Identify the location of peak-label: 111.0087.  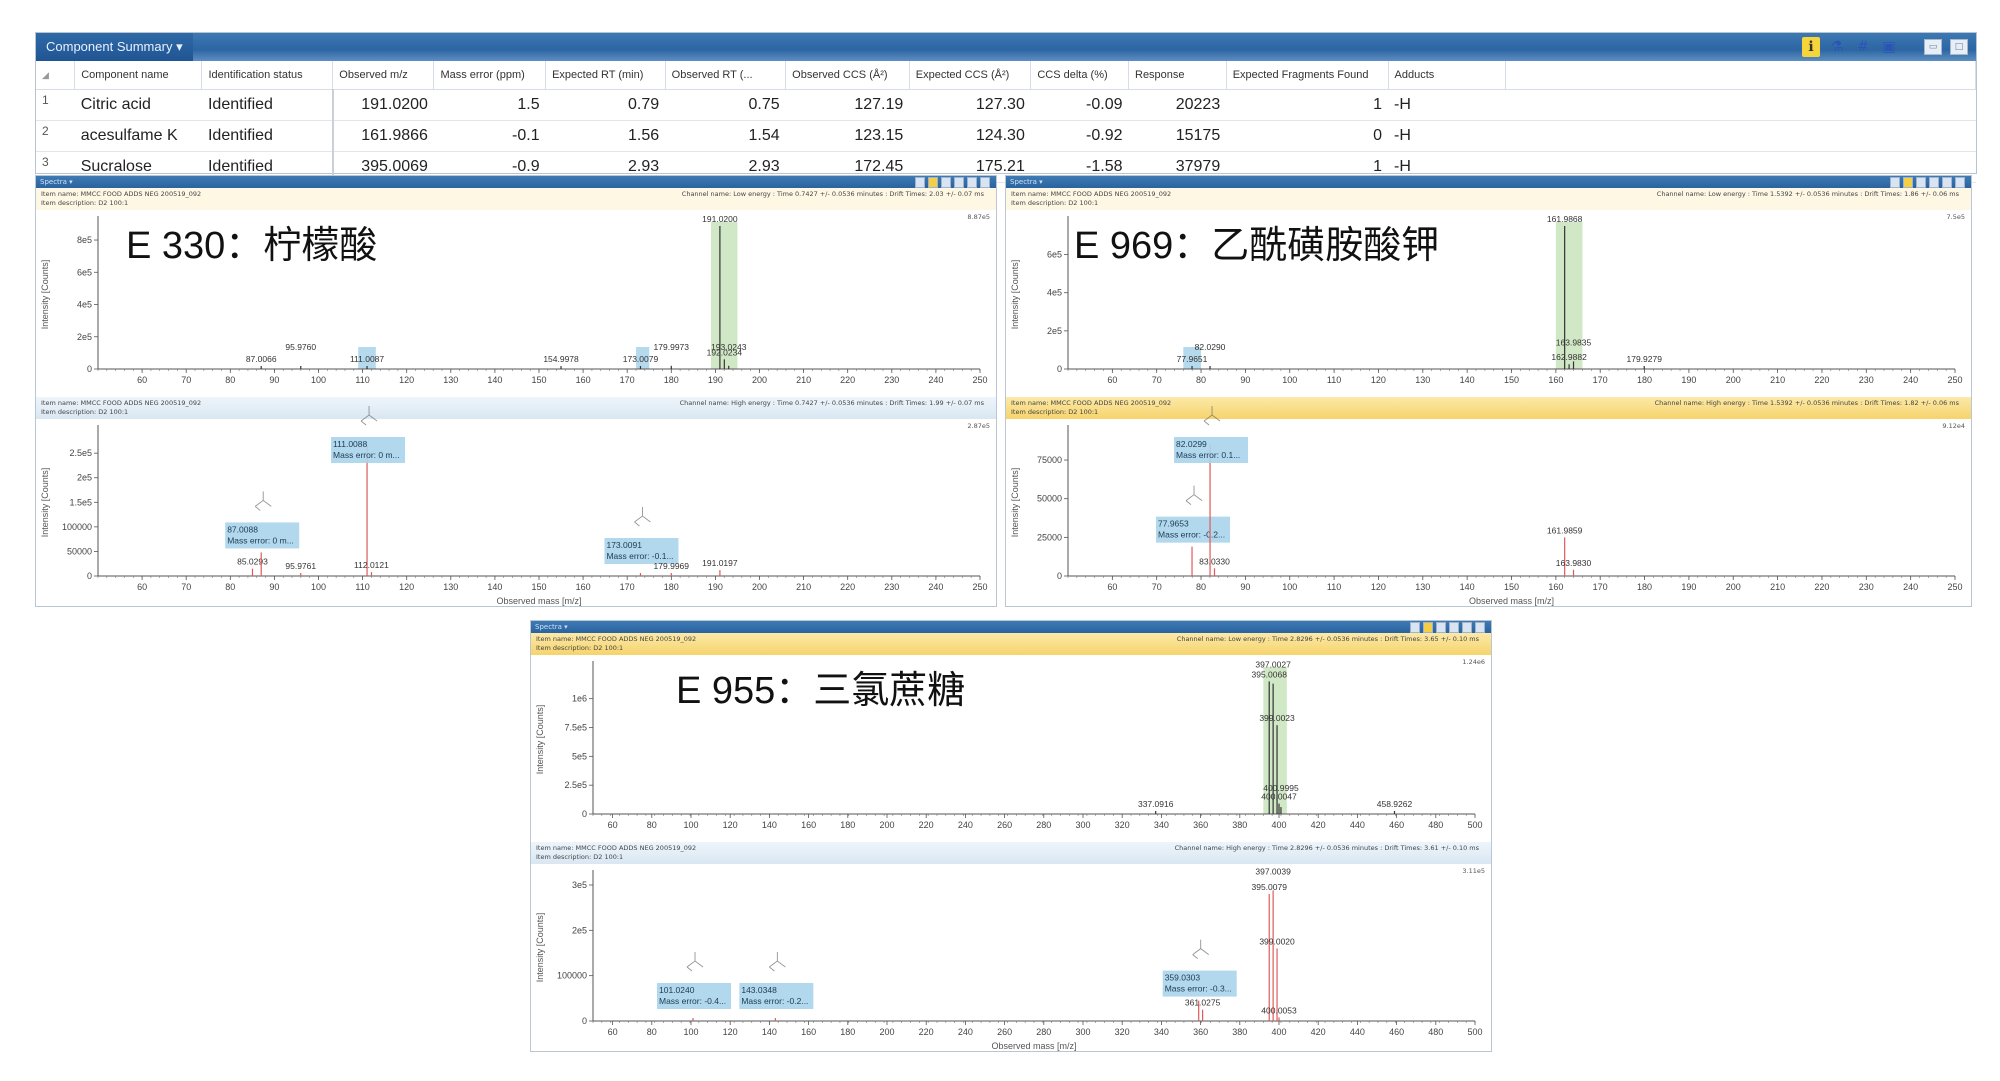
(367, 359).